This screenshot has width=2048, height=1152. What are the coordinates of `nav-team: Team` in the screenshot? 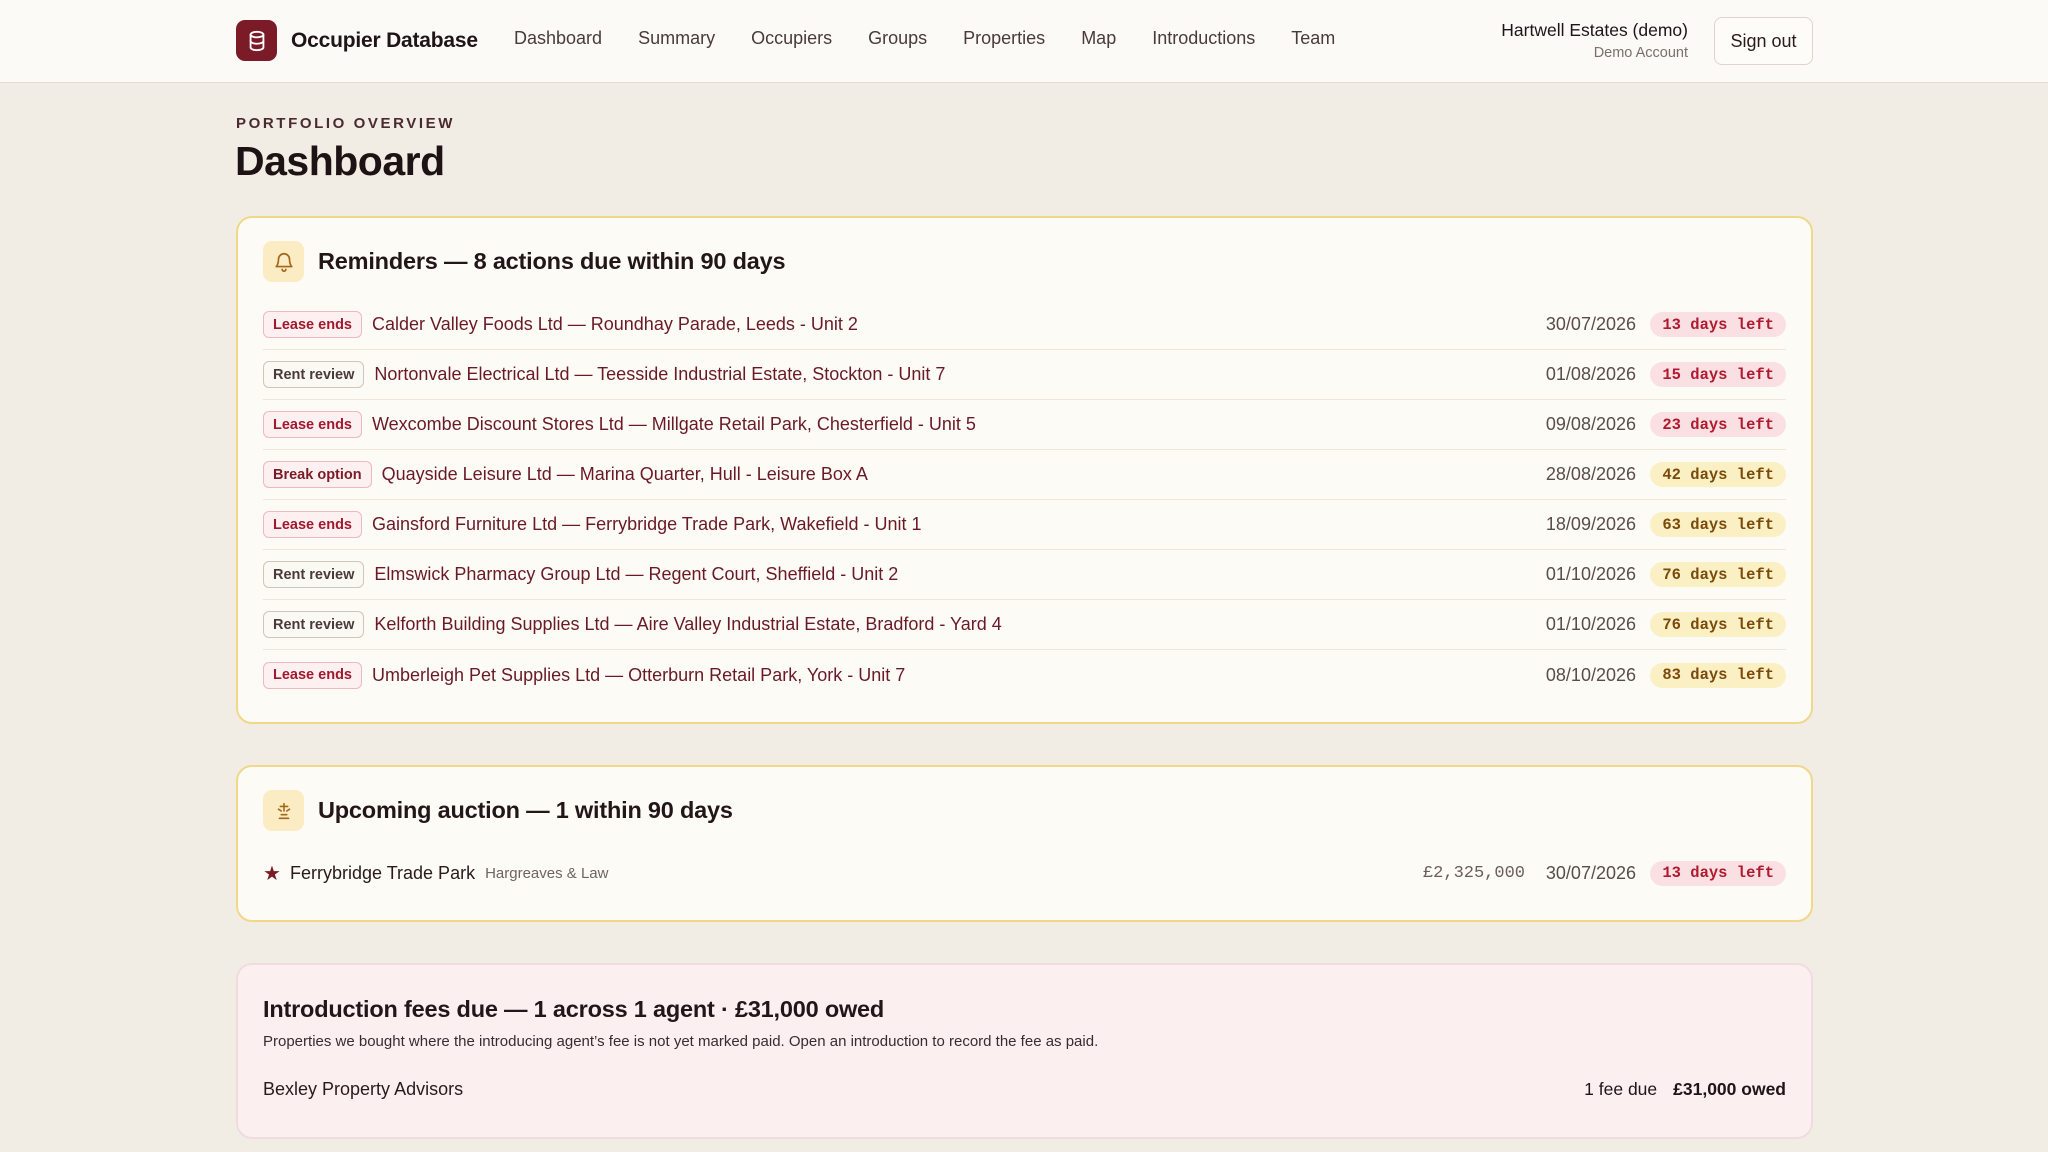 It's located at (1313, 38).